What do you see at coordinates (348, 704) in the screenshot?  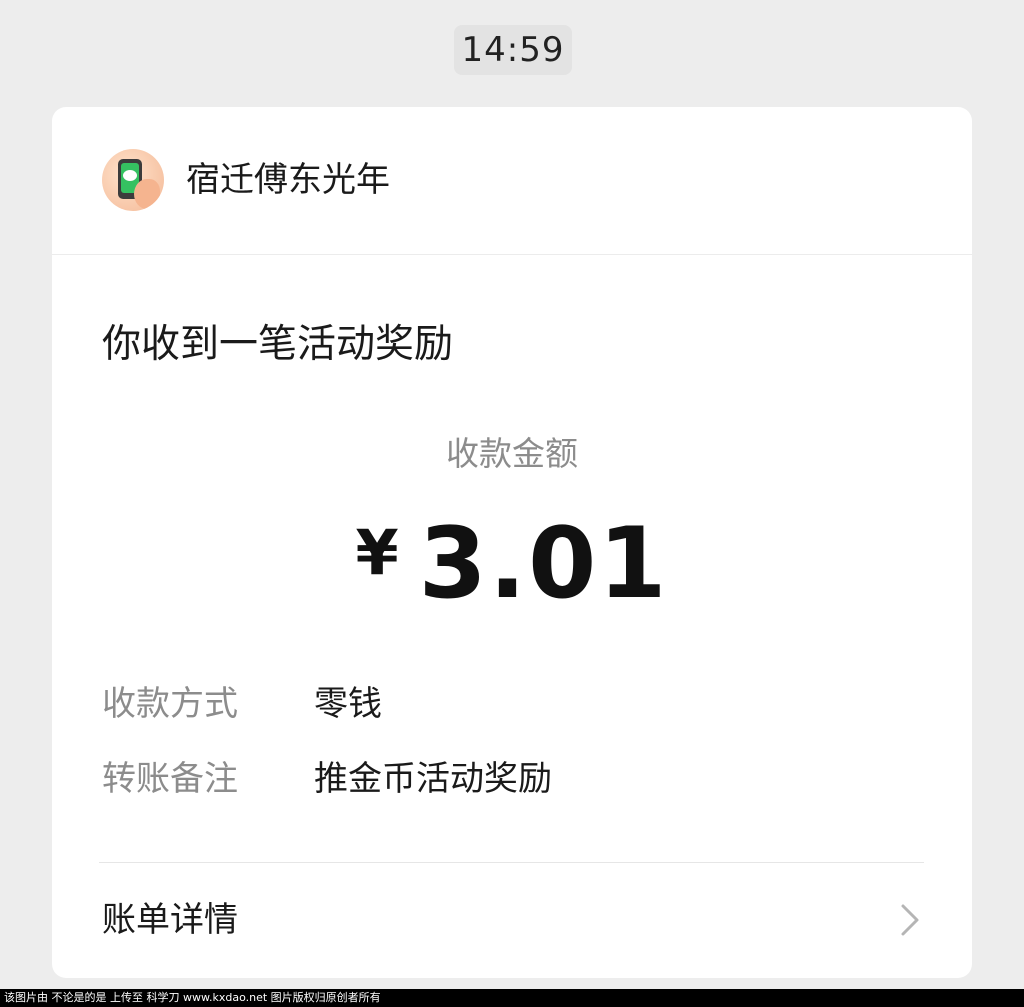 I see `detail-value: 零钱` at bounding box center [348, 704].